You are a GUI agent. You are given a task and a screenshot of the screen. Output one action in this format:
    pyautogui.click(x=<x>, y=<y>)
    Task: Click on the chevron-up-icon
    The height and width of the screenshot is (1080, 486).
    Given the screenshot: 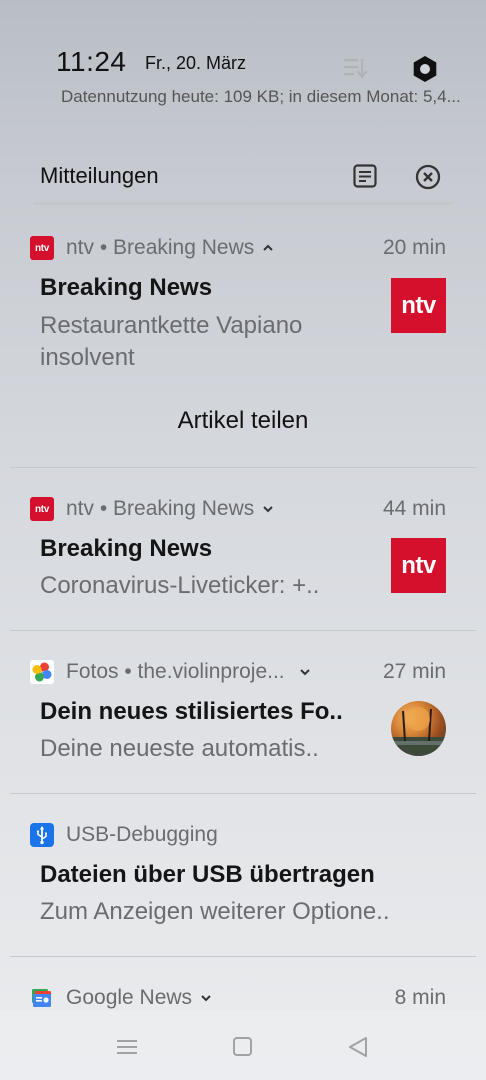 What is the action you would take?
    pyautogui.click(x=268, y=248)
    